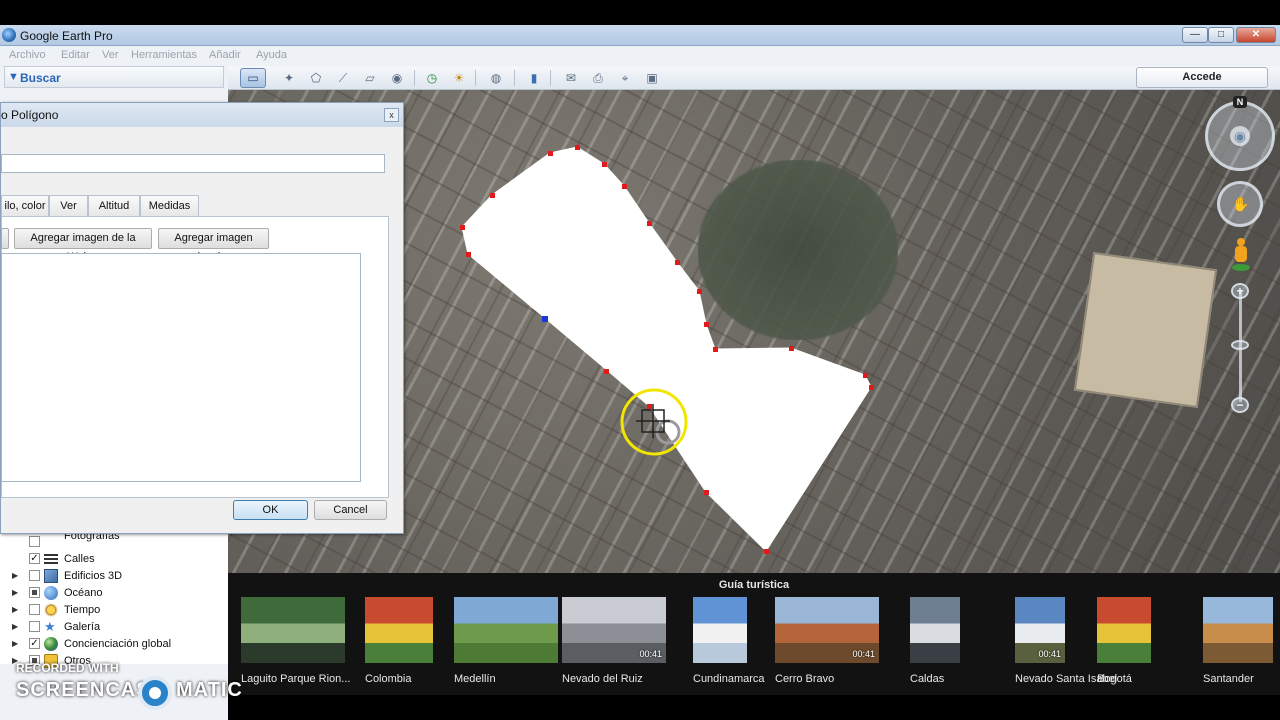  I want to click on layer-row-galeria: ▶ ★ Galería, so click(114, 627).